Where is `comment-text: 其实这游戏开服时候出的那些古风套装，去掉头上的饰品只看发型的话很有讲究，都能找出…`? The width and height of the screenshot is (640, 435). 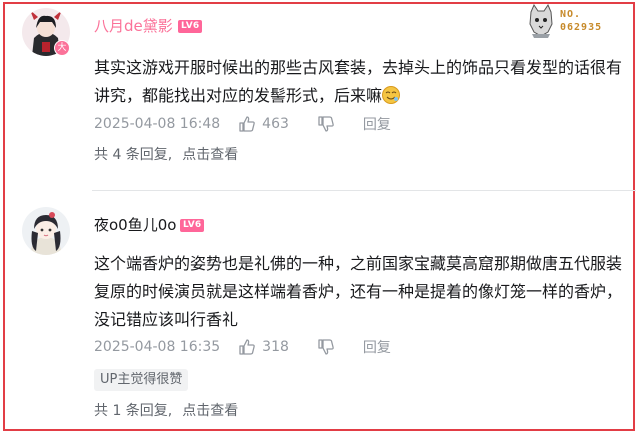 comment-text: 其实这游戏开服时候出的那些古风套装，去掉头上的饰品只看发型的话很有讲究，都能找出… is located at coordinates (358, 81).